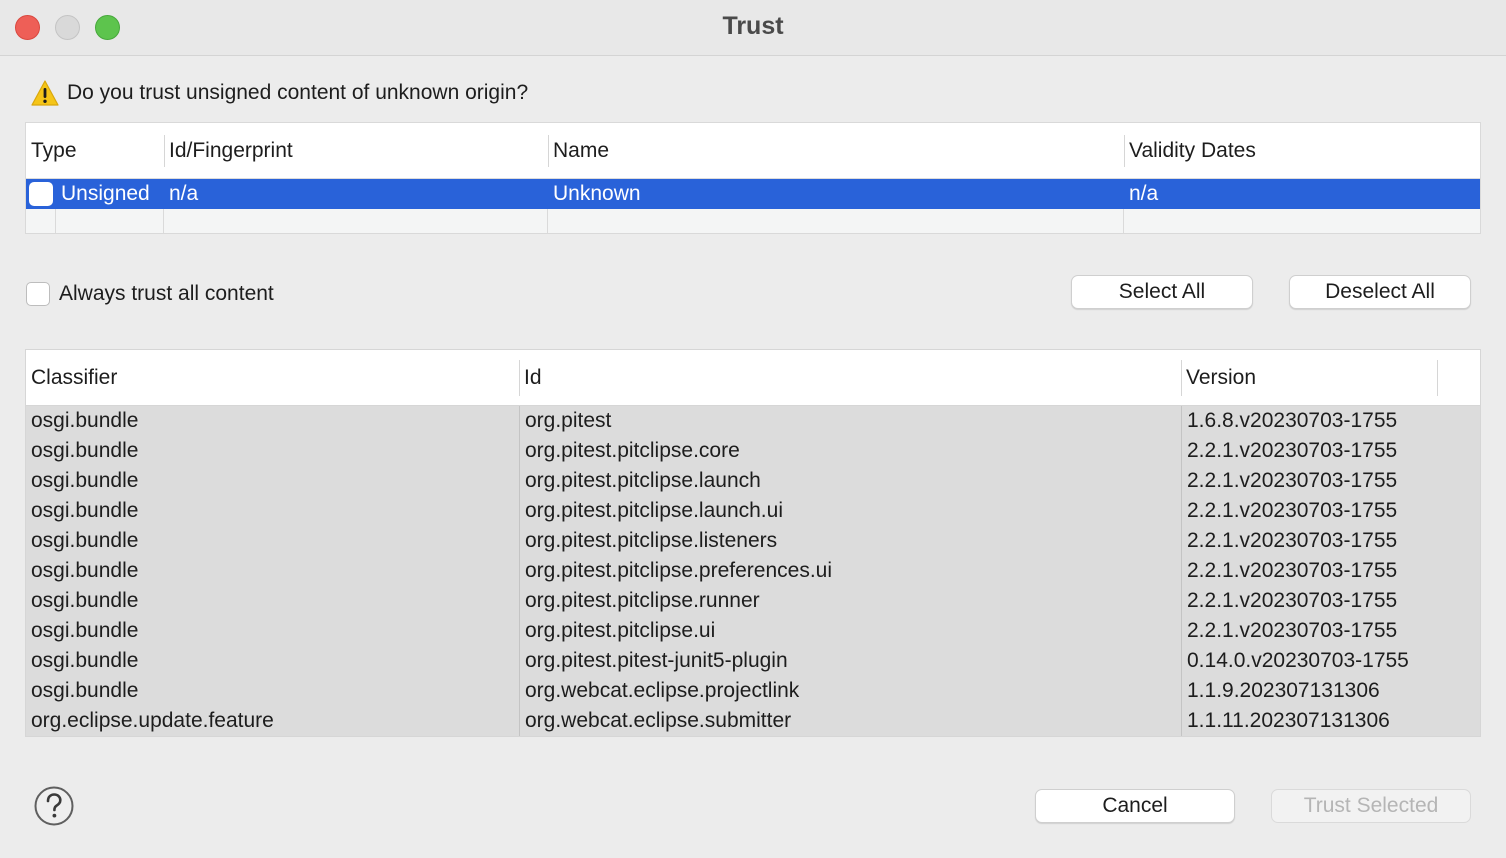 The width and height of the screenshot is (1506, 858). Describe the element at coordinates (1292, 420) in the screenshot. I see `version-cell: 1.6.8.v20230703-1755` at that location.